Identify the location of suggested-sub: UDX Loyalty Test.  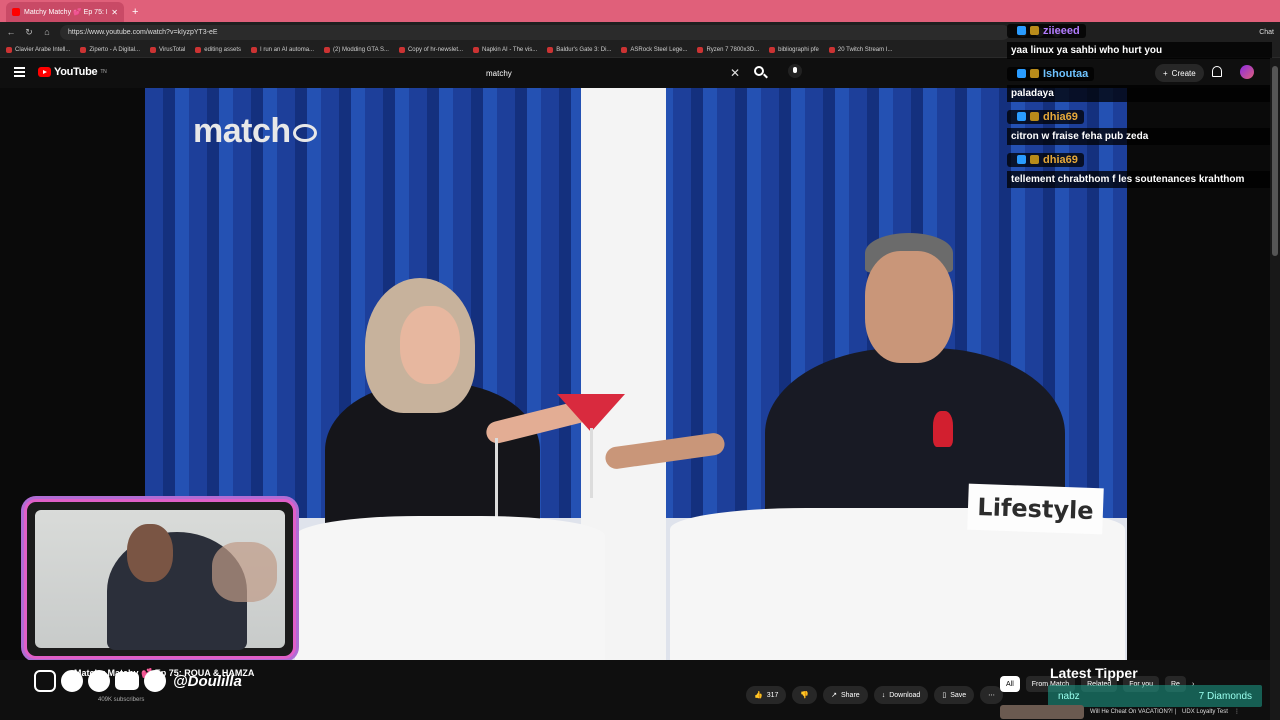
(1205, 711).